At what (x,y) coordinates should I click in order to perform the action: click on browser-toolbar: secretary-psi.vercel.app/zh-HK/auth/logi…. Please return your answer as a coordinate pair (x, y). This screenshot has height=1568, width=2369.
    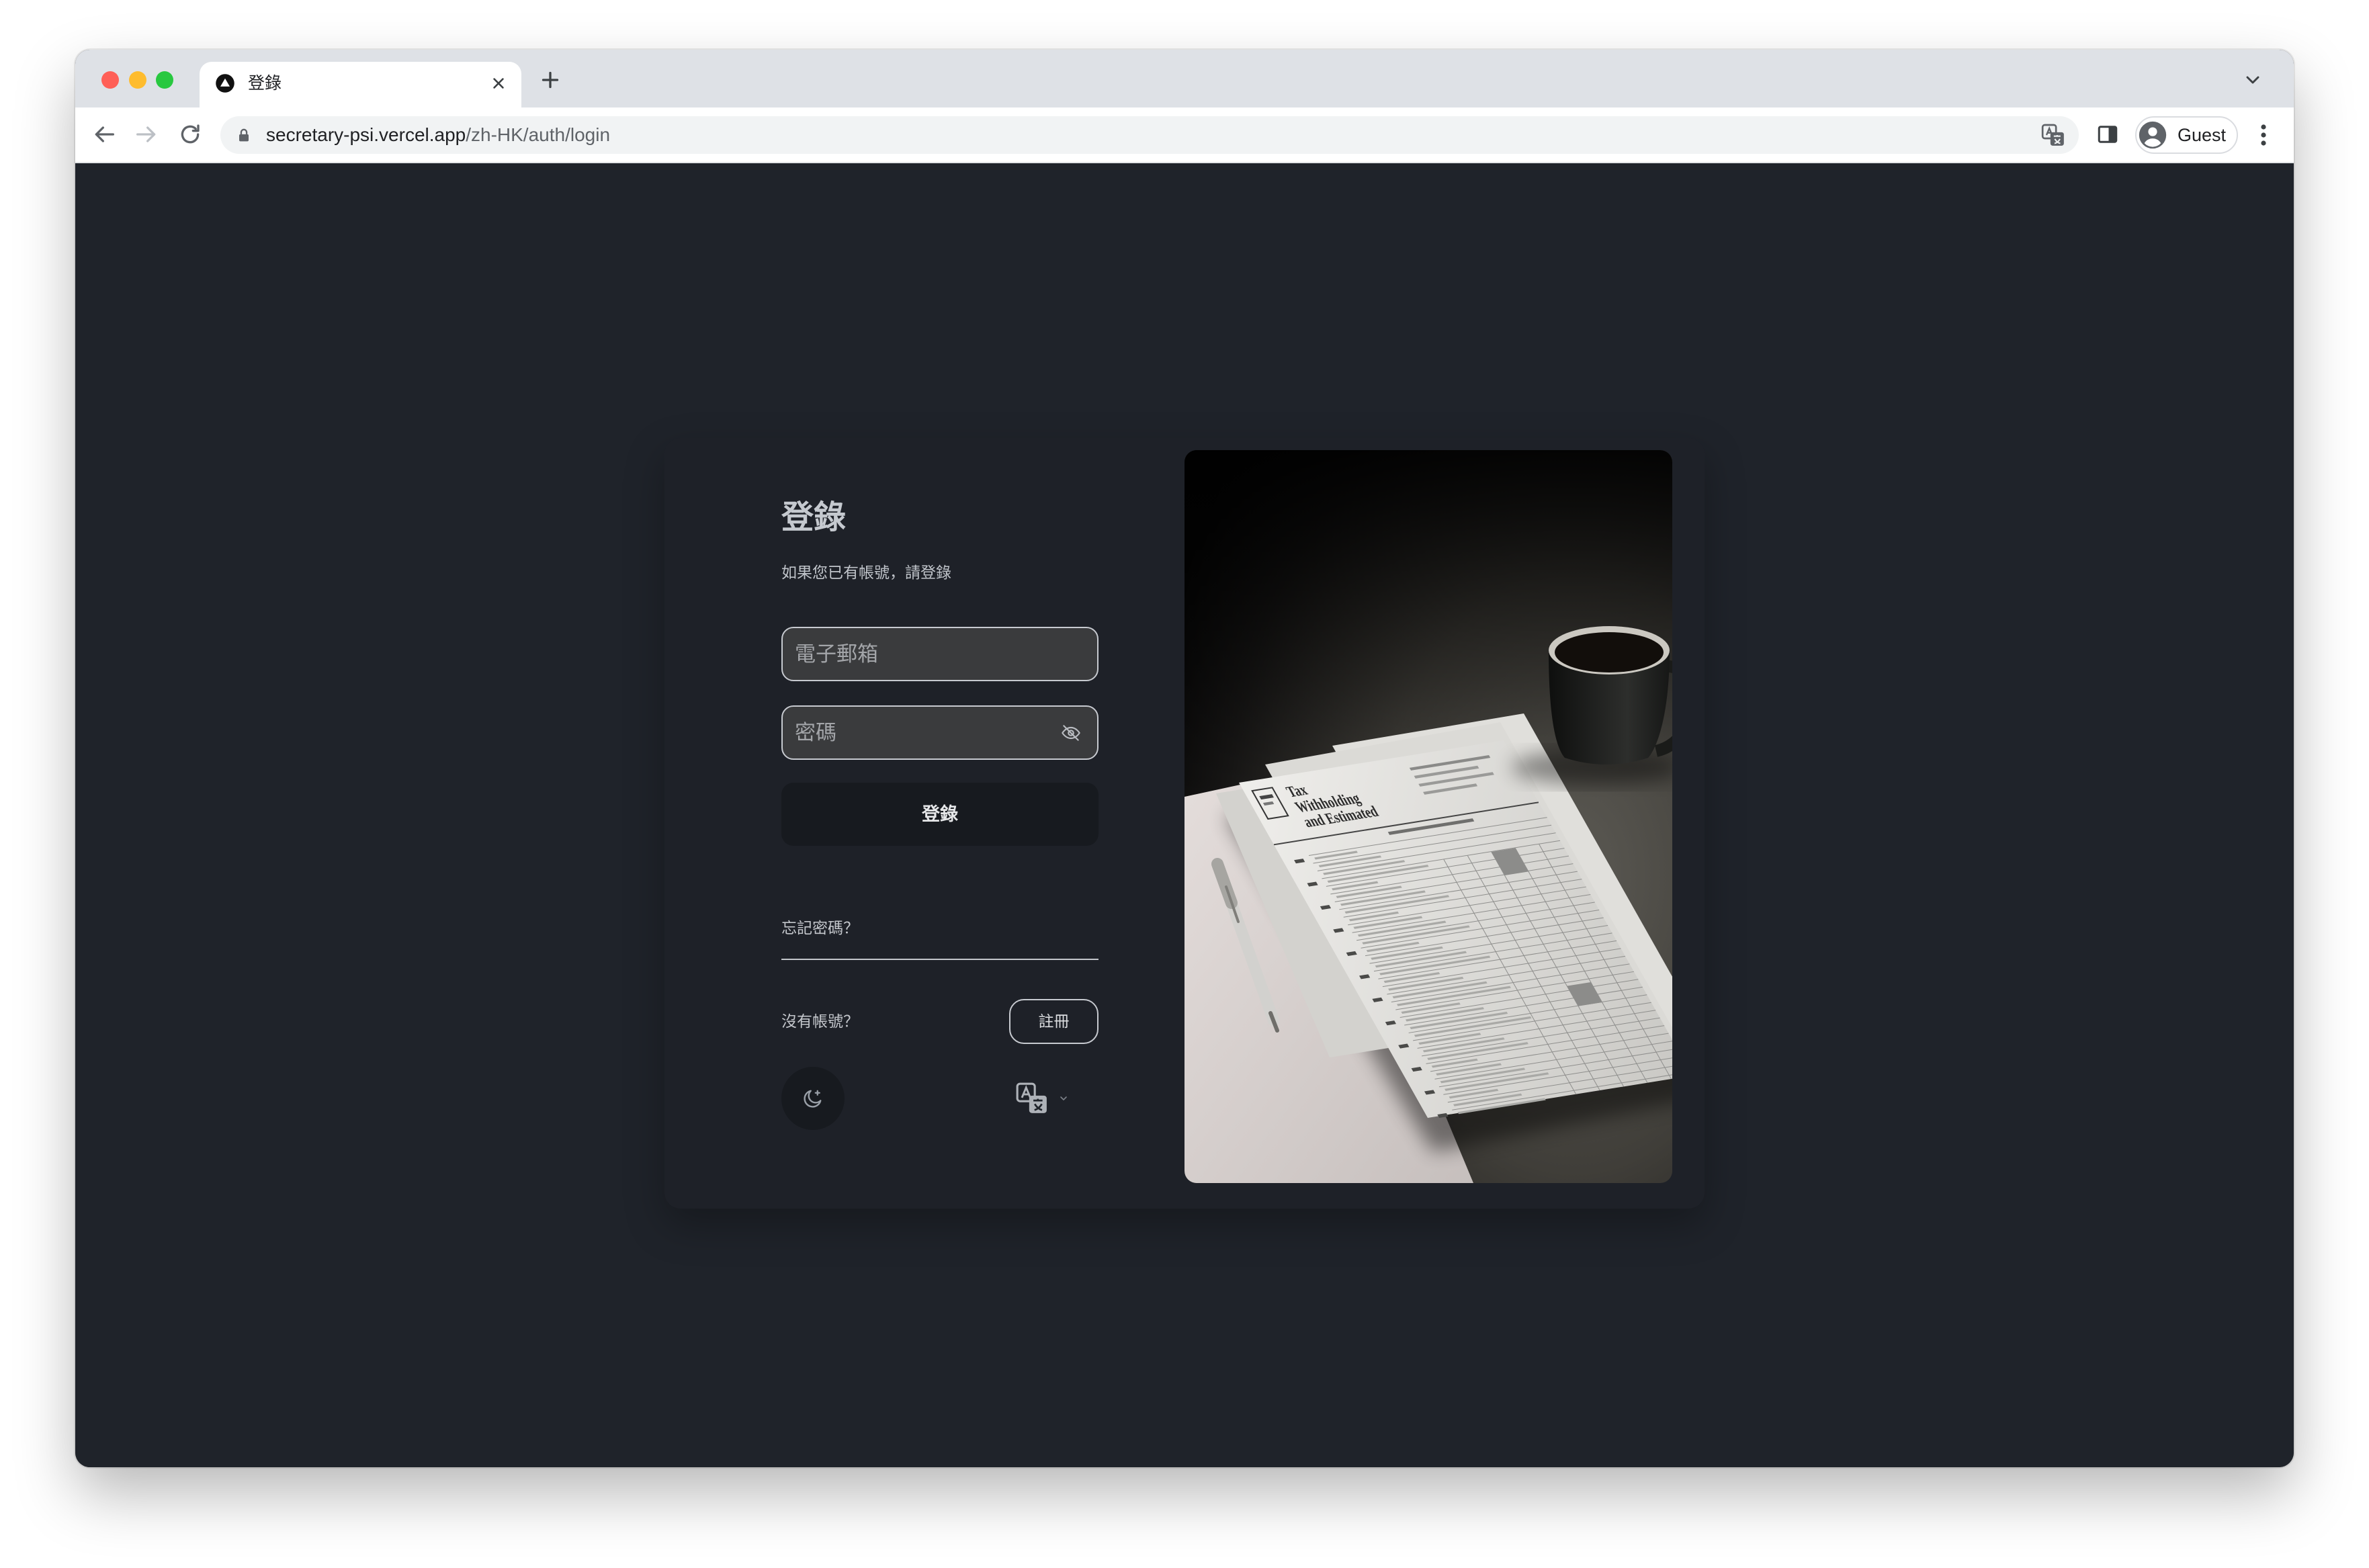
    Looking at the image, I should click on (1184, 135).